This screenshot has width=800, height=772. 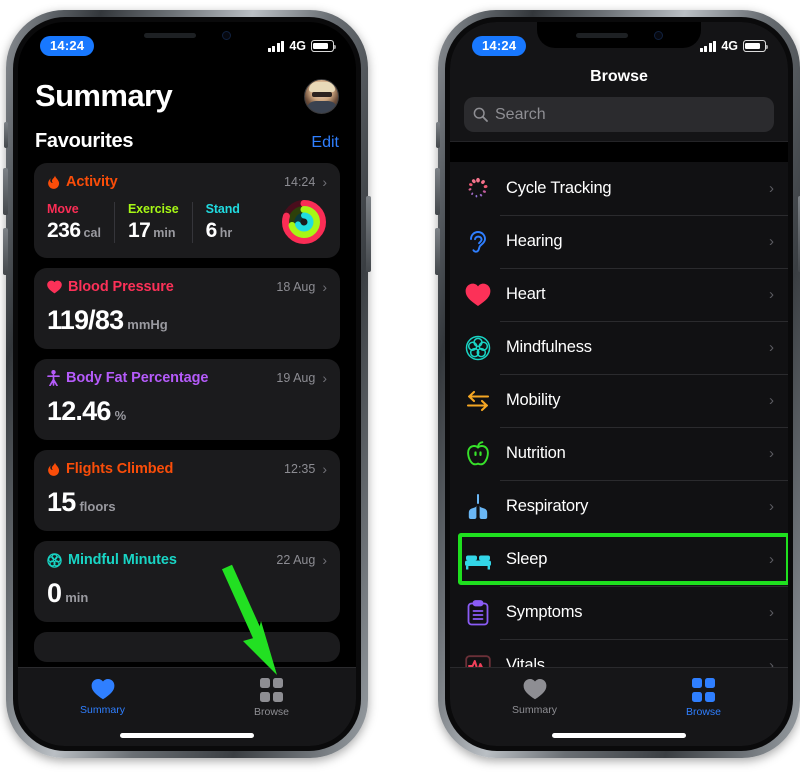 What do you see at coordinates (147, 324) in the screenshot?
I see `metric-unit: mmHg` at bounding box center [147, 324].